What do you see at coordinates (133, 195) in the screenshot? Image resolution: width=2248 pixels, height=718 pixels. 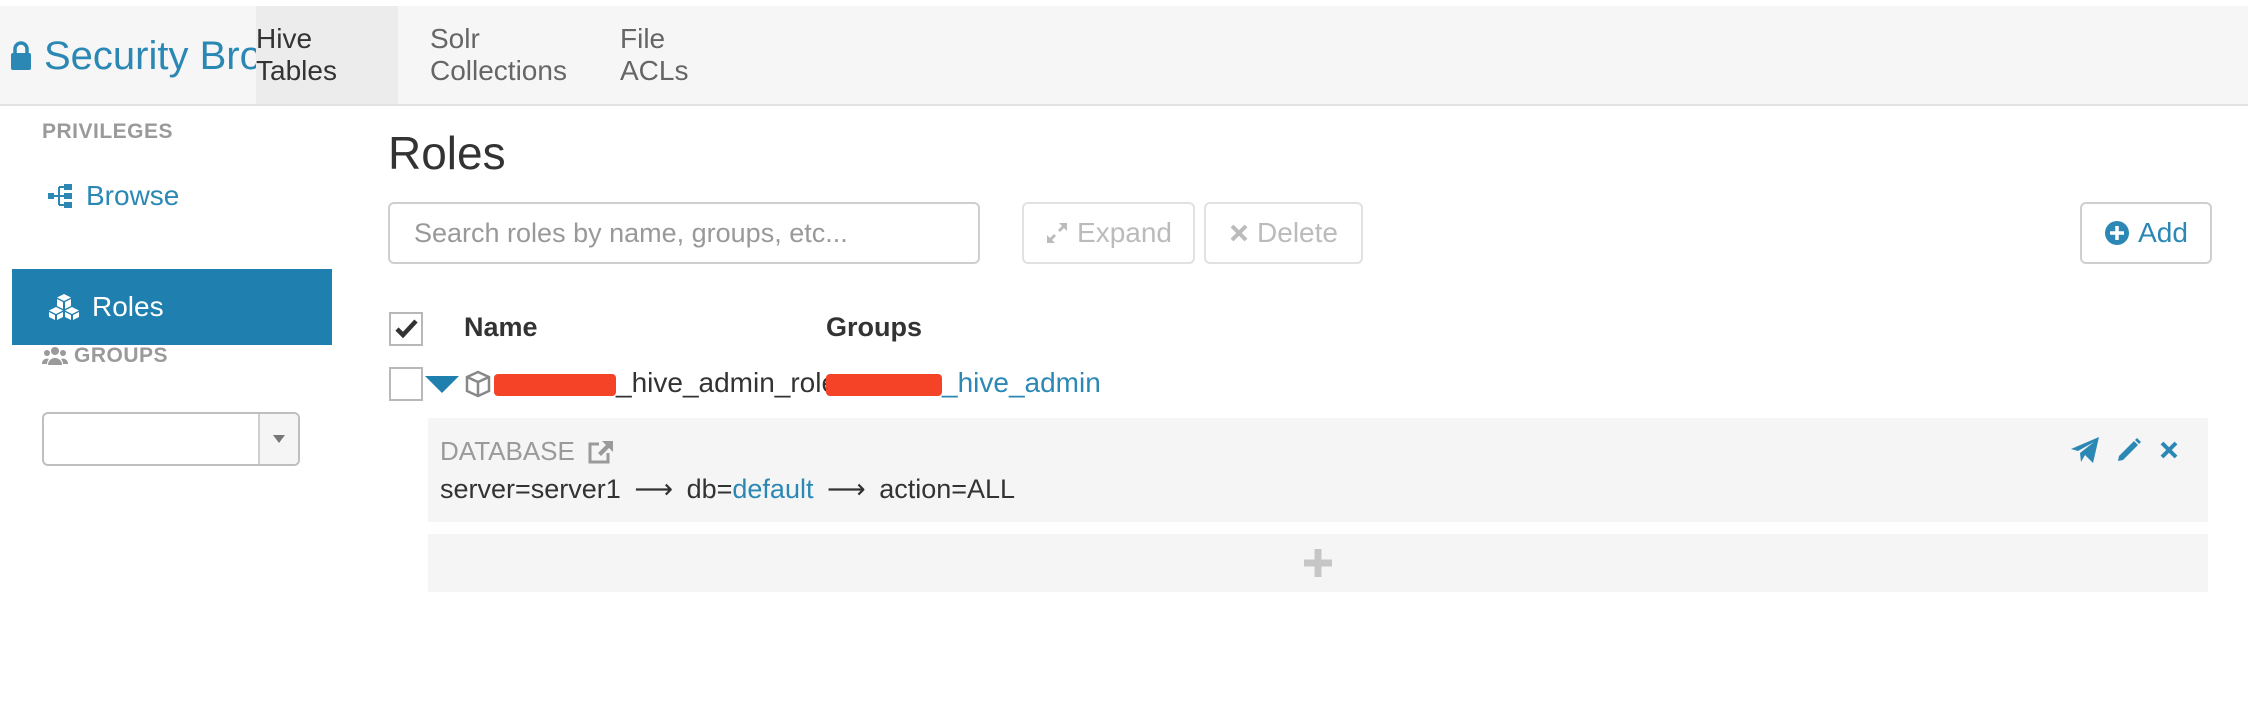 I see `sidebar-item-browse-label: Browse` at bounding box center [133, 195].